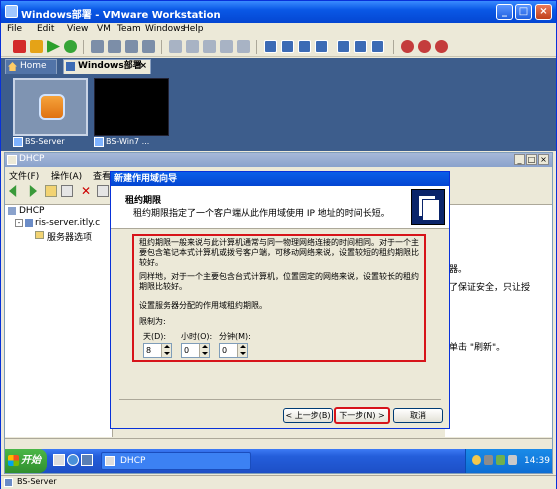  What do you see at coordinates (233, 350) in the screenshot?
I see `minutes-spinner: 0` at bounding box center [233, 350].